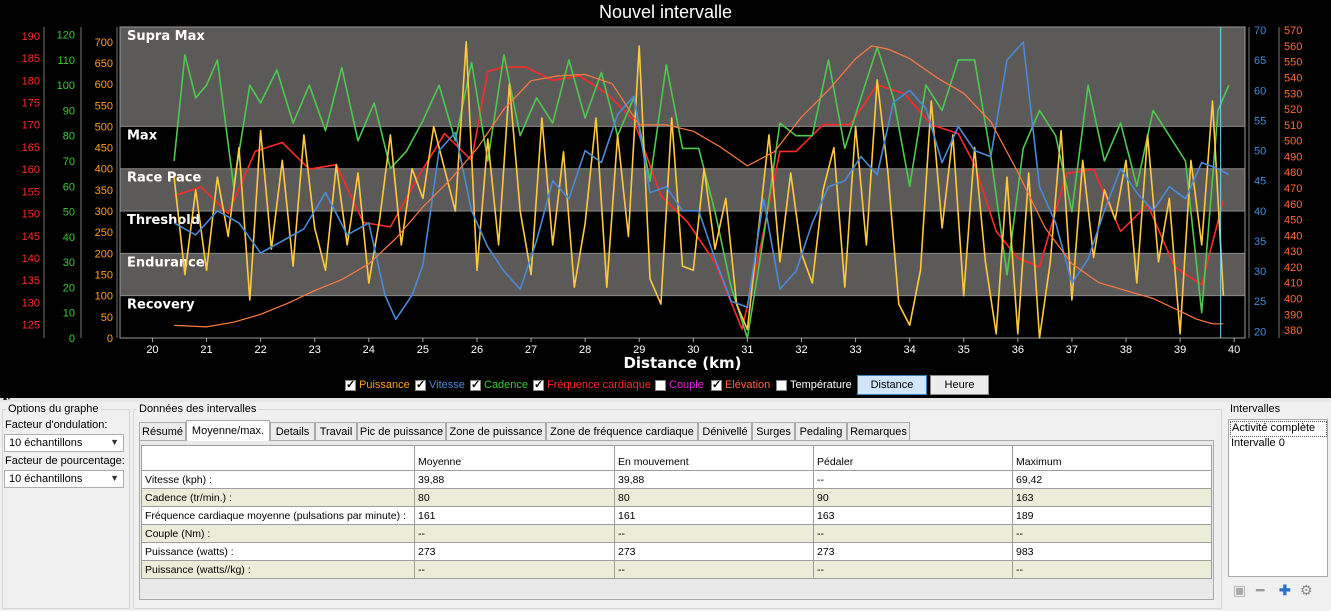 The image size is (1331, 611). What do you see at coordinates (104, 233) in the screenshot?
I see `axis-tick-label: 250` at bounding box center [104, 233].